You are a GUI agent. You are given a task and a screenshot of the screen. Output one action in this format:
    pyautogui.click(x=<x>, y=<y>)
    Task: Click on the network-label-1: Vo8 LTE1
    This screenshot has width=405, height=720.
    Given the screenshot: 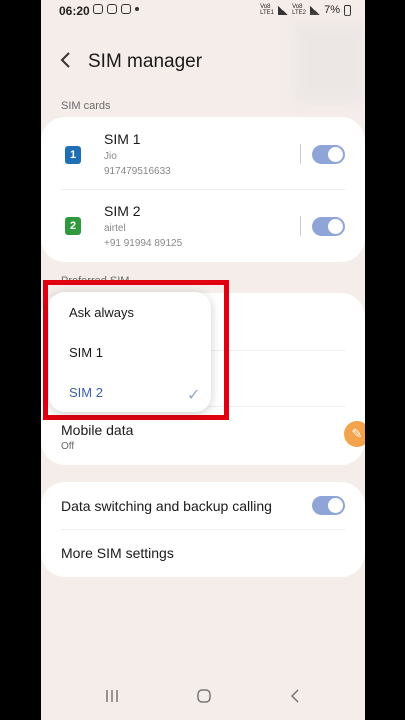 What is the action you would take?
    pyautogui.click(x=267, y=10)
    